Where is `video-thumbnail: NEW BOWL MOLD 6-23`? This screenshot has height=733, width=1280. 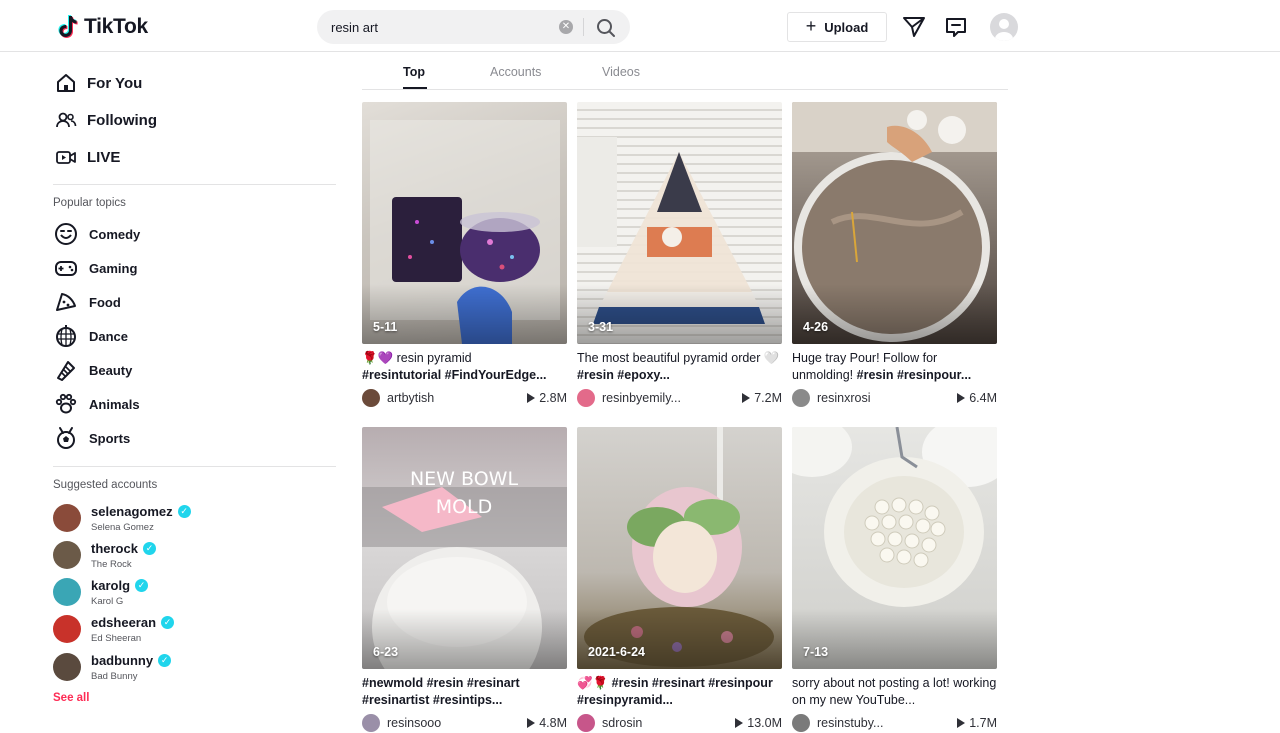 video-thumbnail: NEW BOWL MOLD 6-23 is located at coordinates (464, 548).